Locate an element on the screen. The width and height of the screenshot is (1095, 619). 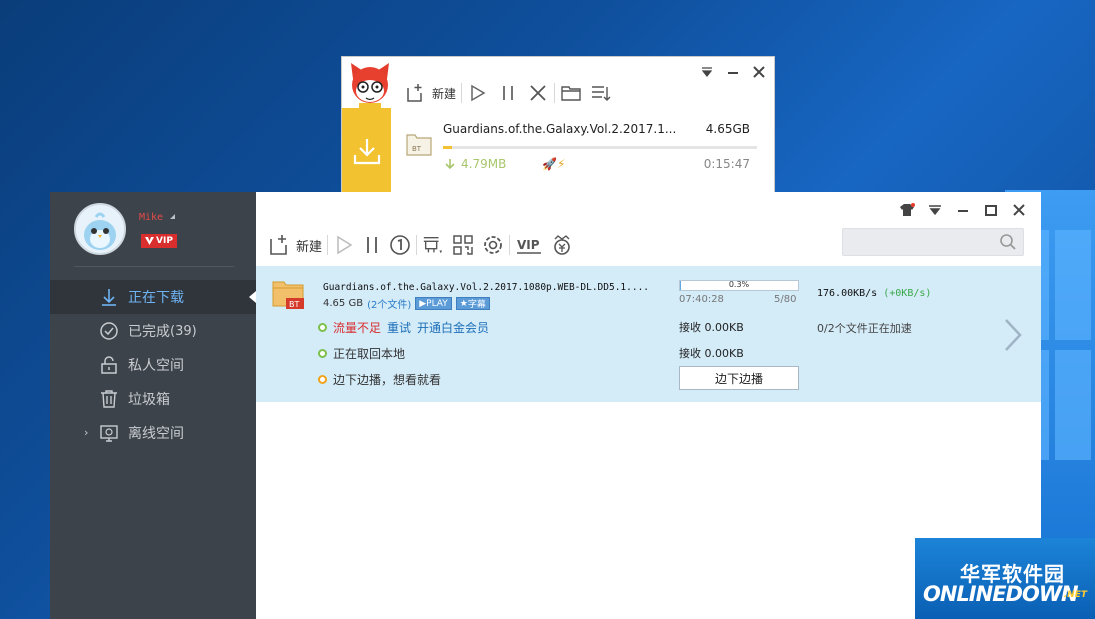
sidebar-item-label: 离线空间 is located at coordinates (156, 434).